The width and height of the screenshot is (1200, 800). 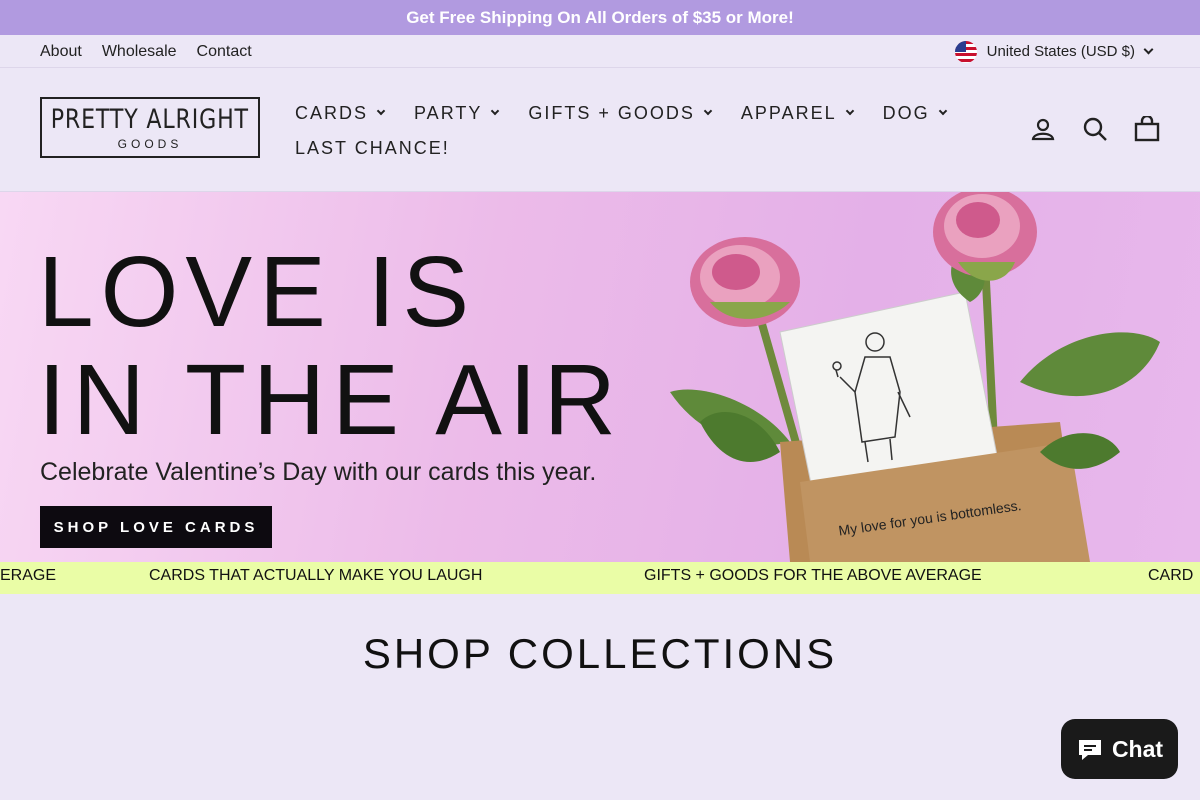 I want to click on nav-gifts-goods-label: GIFTS + GOODS, so click(x=611, y=112).